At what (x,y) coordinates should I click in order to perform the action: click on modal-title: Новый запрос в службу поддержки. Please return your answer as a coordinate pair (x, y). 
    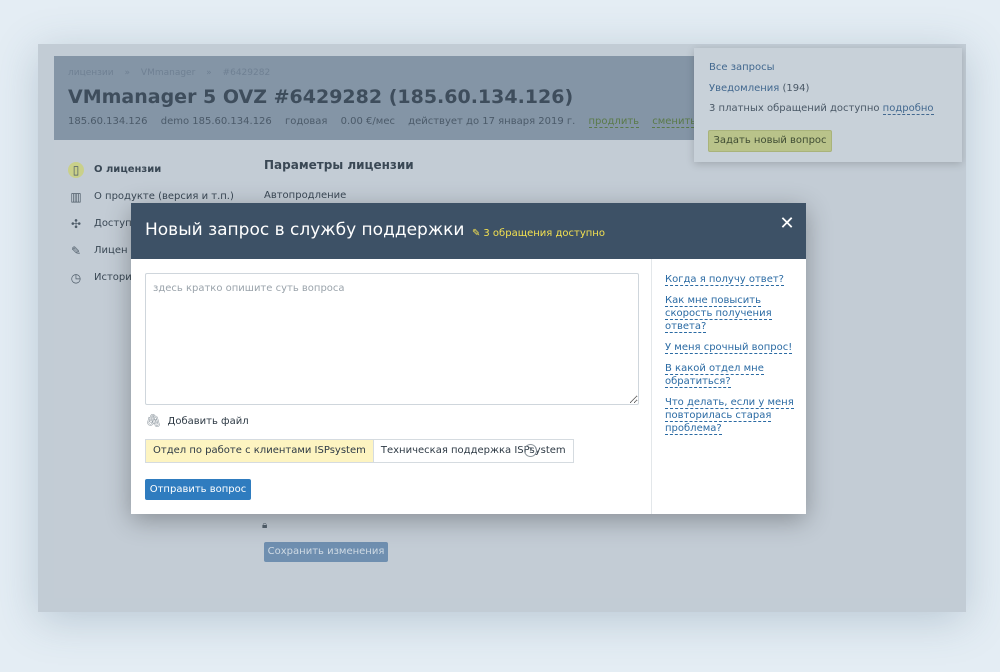
    Looking at the image, I should click on (305, 230).